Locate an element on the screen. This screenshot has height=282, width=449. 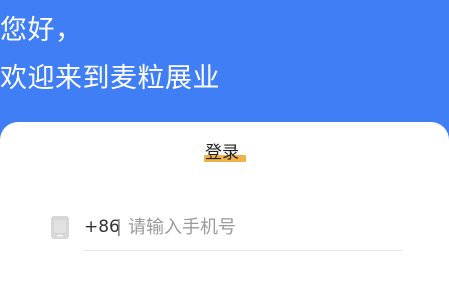
welcome-text: 欢迎来到麦粒展业 is located at coordinates (110, 78).